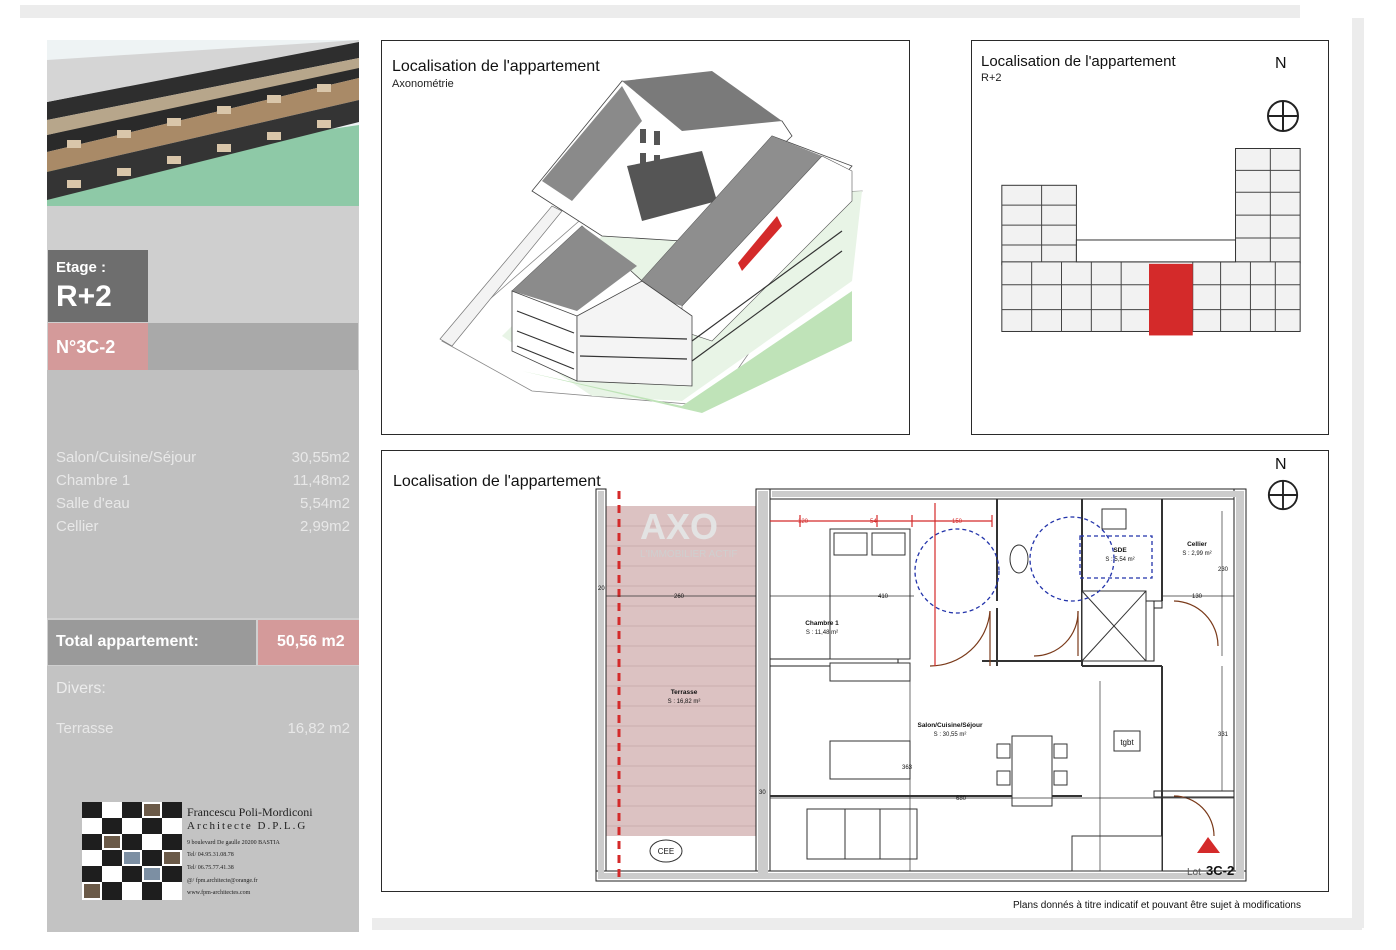 This screenshot has height=950, width=1396. I want to click on lot-badge-fill, so click(253, 347).